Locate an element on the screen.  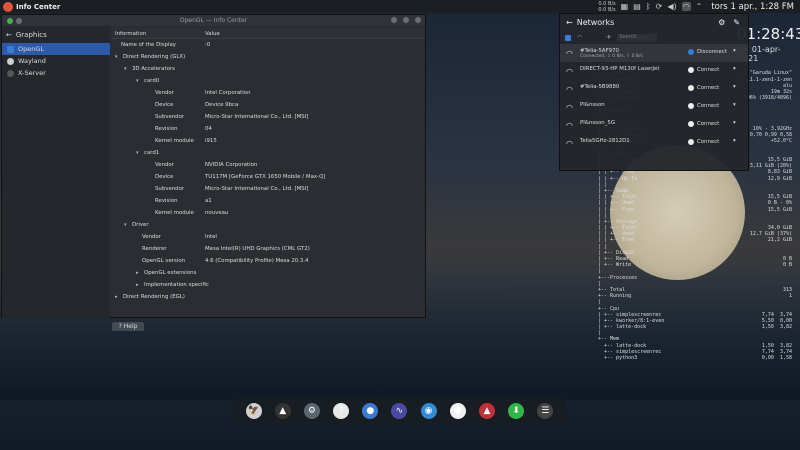
wifi-toggle-icon: ◠ is located at coordinates (579, 37).